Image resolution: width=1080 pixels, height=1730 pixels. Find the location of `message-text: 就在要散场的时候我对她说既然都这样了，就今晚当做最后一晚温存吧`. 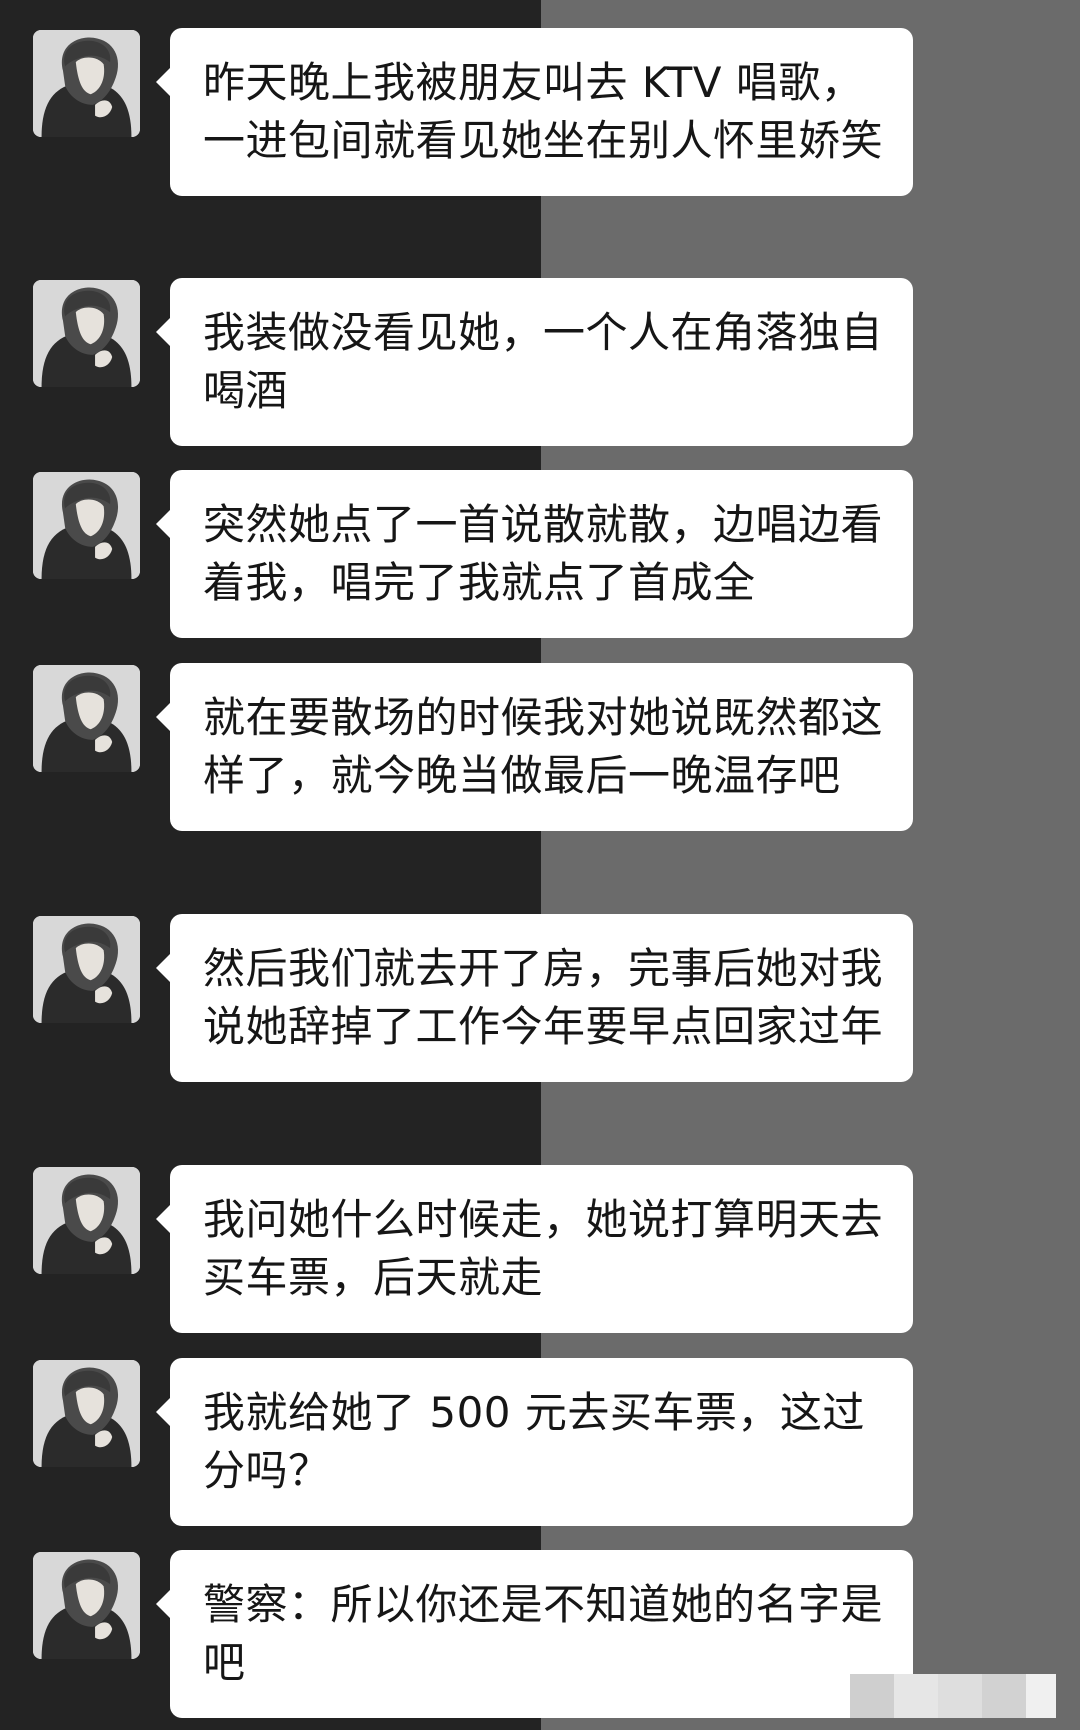

message-text: 就在要散场的时候我对她说既然都这样了，就今晚当做最后一晚温存吧 is located at coordinates (543, 746).